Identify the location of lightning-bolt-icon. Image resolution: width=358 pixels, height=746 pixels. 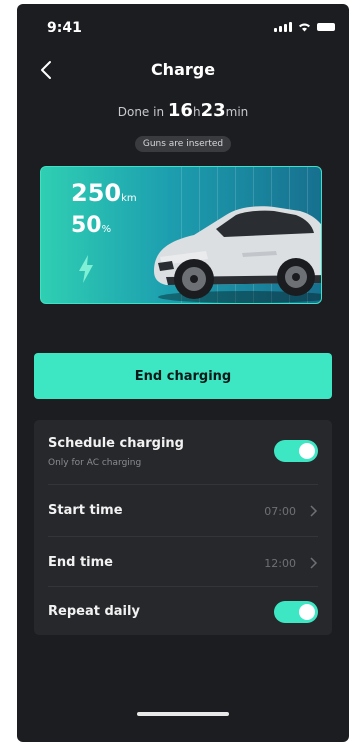
(86, 269).